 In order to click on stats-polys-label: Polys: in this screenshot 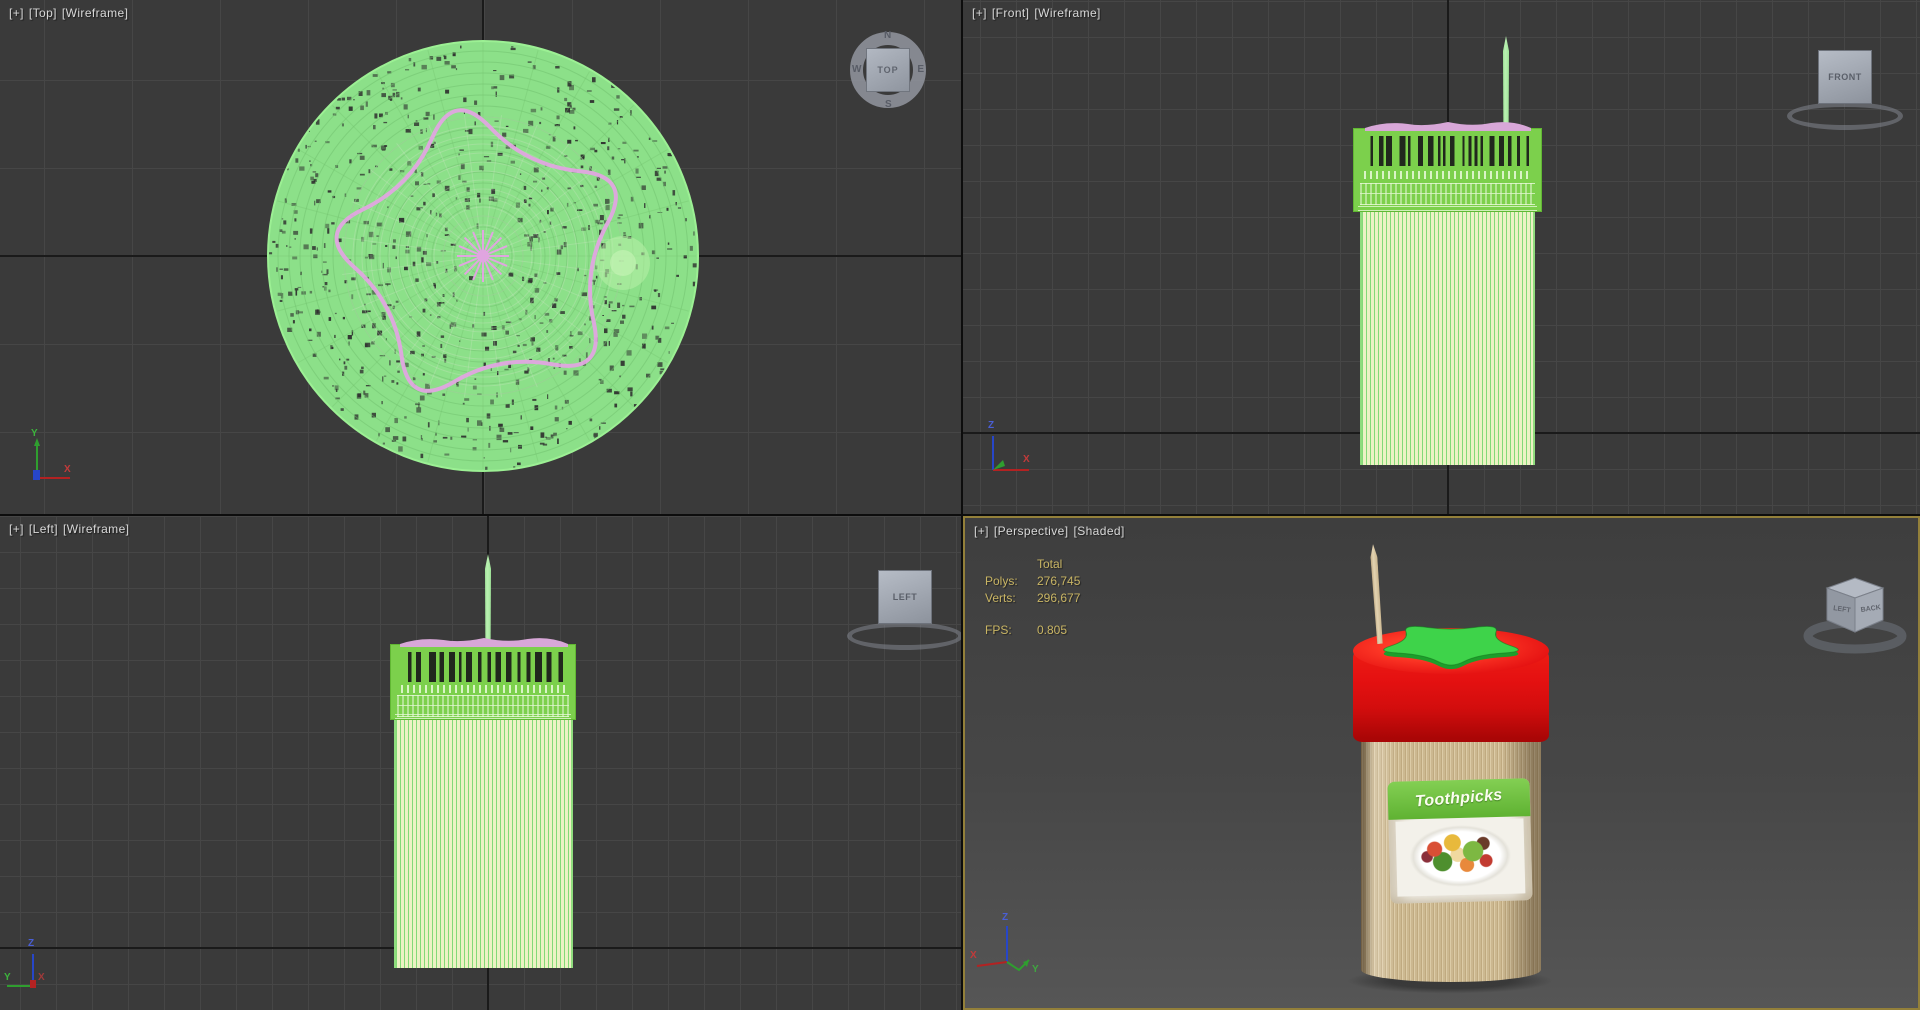, I will do `click(1001, 581)`.